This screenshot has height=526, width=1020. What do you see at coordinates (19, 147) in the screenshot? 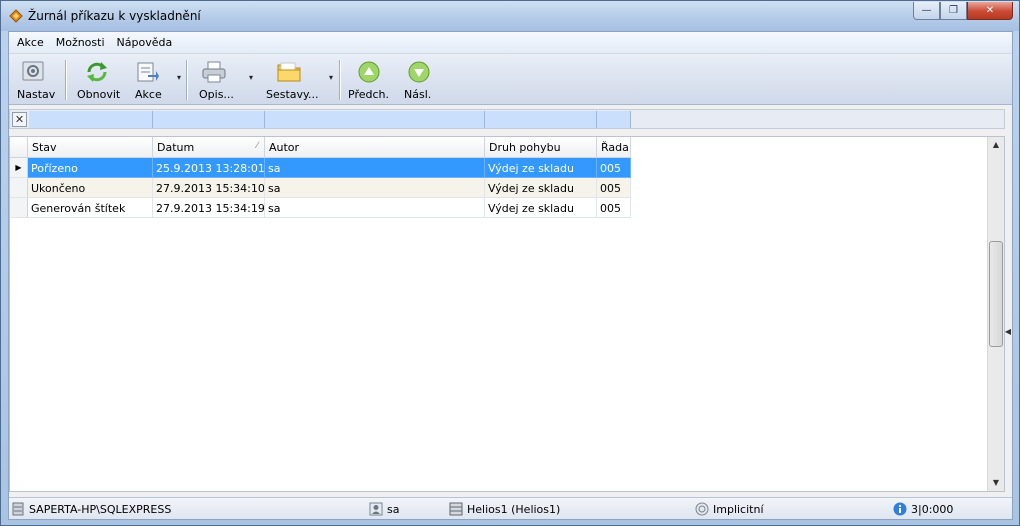
I see `grid-corner` at bounding box center [19, 147].